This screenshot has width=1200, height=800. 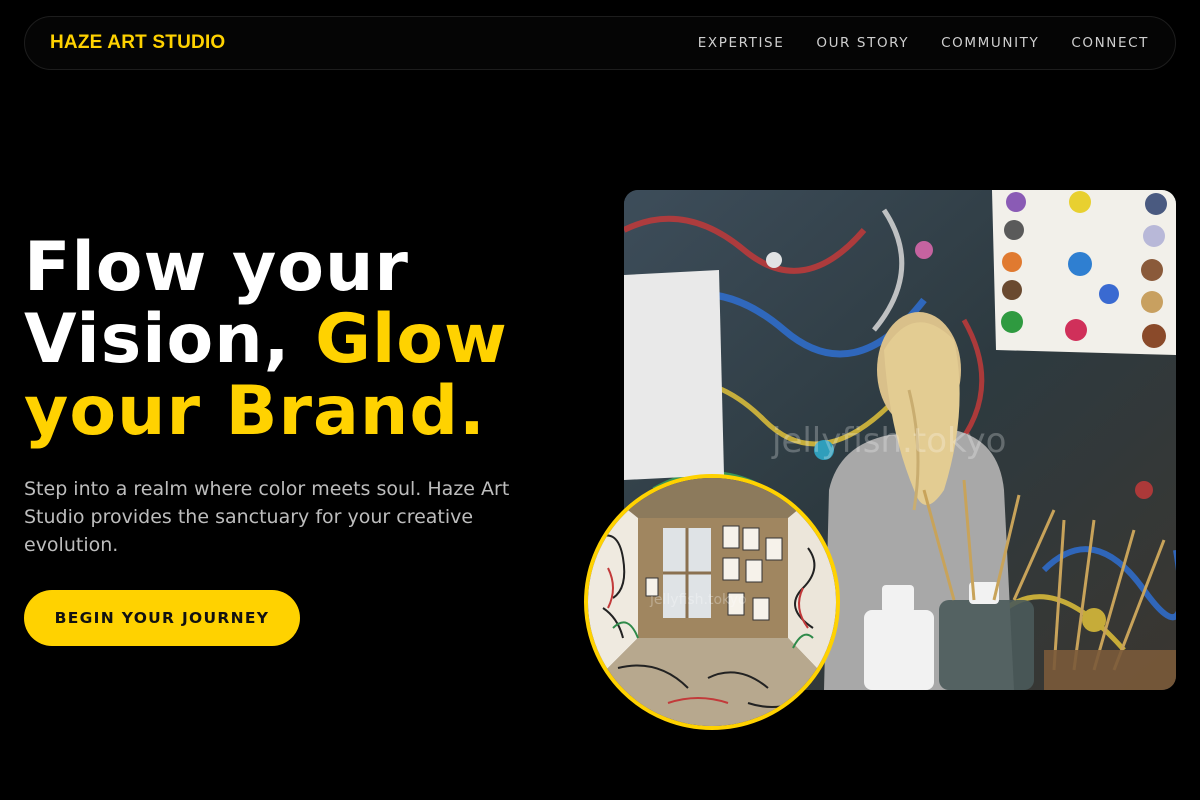 What do you see at coordinates (137, 43) in the screenshot?
I see `brand-logo: HAZE ART STUDIO` at bounding box center [137, 43].